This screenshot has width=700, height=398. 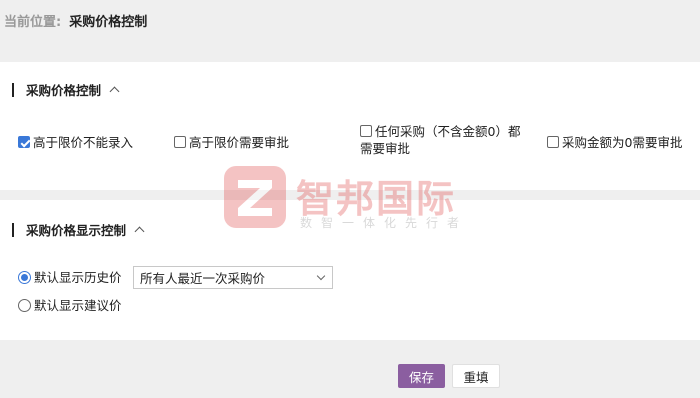 I want to click on select-value: 所有人最近一次采购价, so click(x=203, y=278).